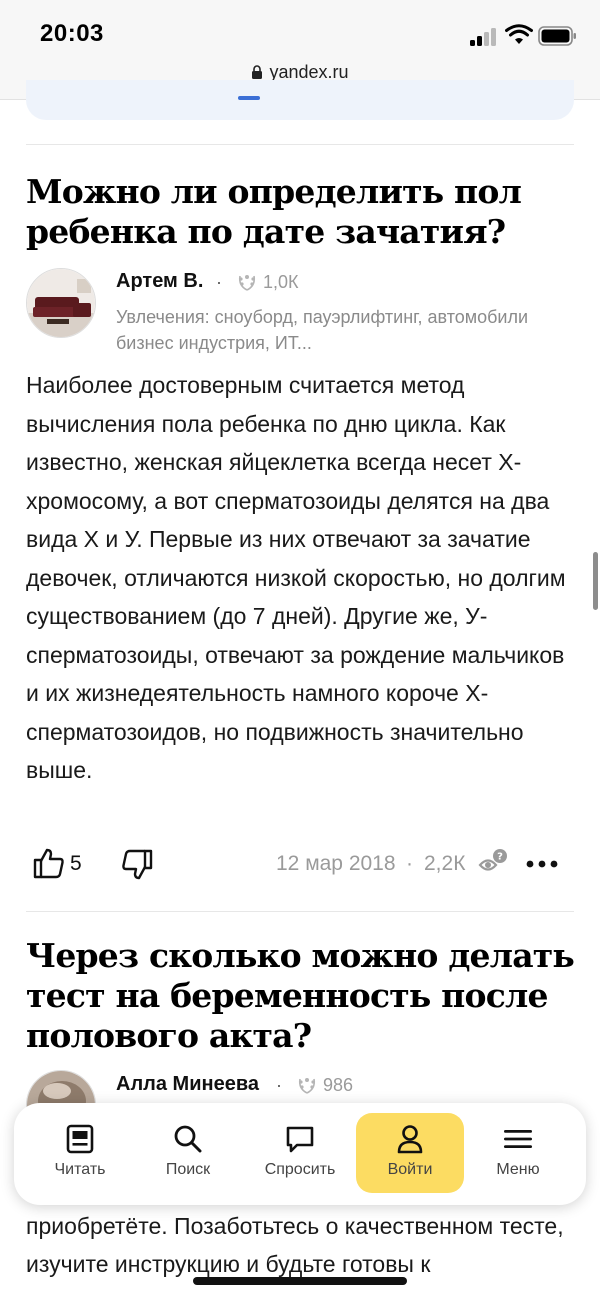  I want to click on answer-date: 12 мар 2018, so click(336, 863).